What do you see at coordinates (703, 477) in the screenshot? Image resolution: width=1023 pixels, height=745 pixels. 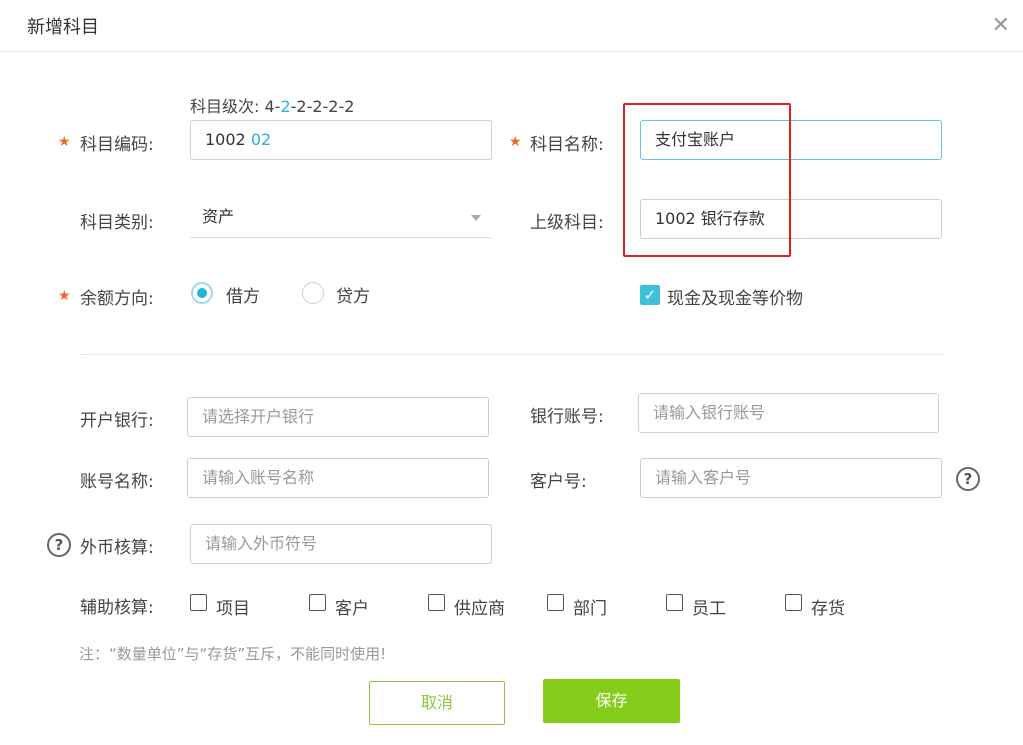 I see `customer-no-placeholder: 请输入客户号` at bounding box center [703, 477].